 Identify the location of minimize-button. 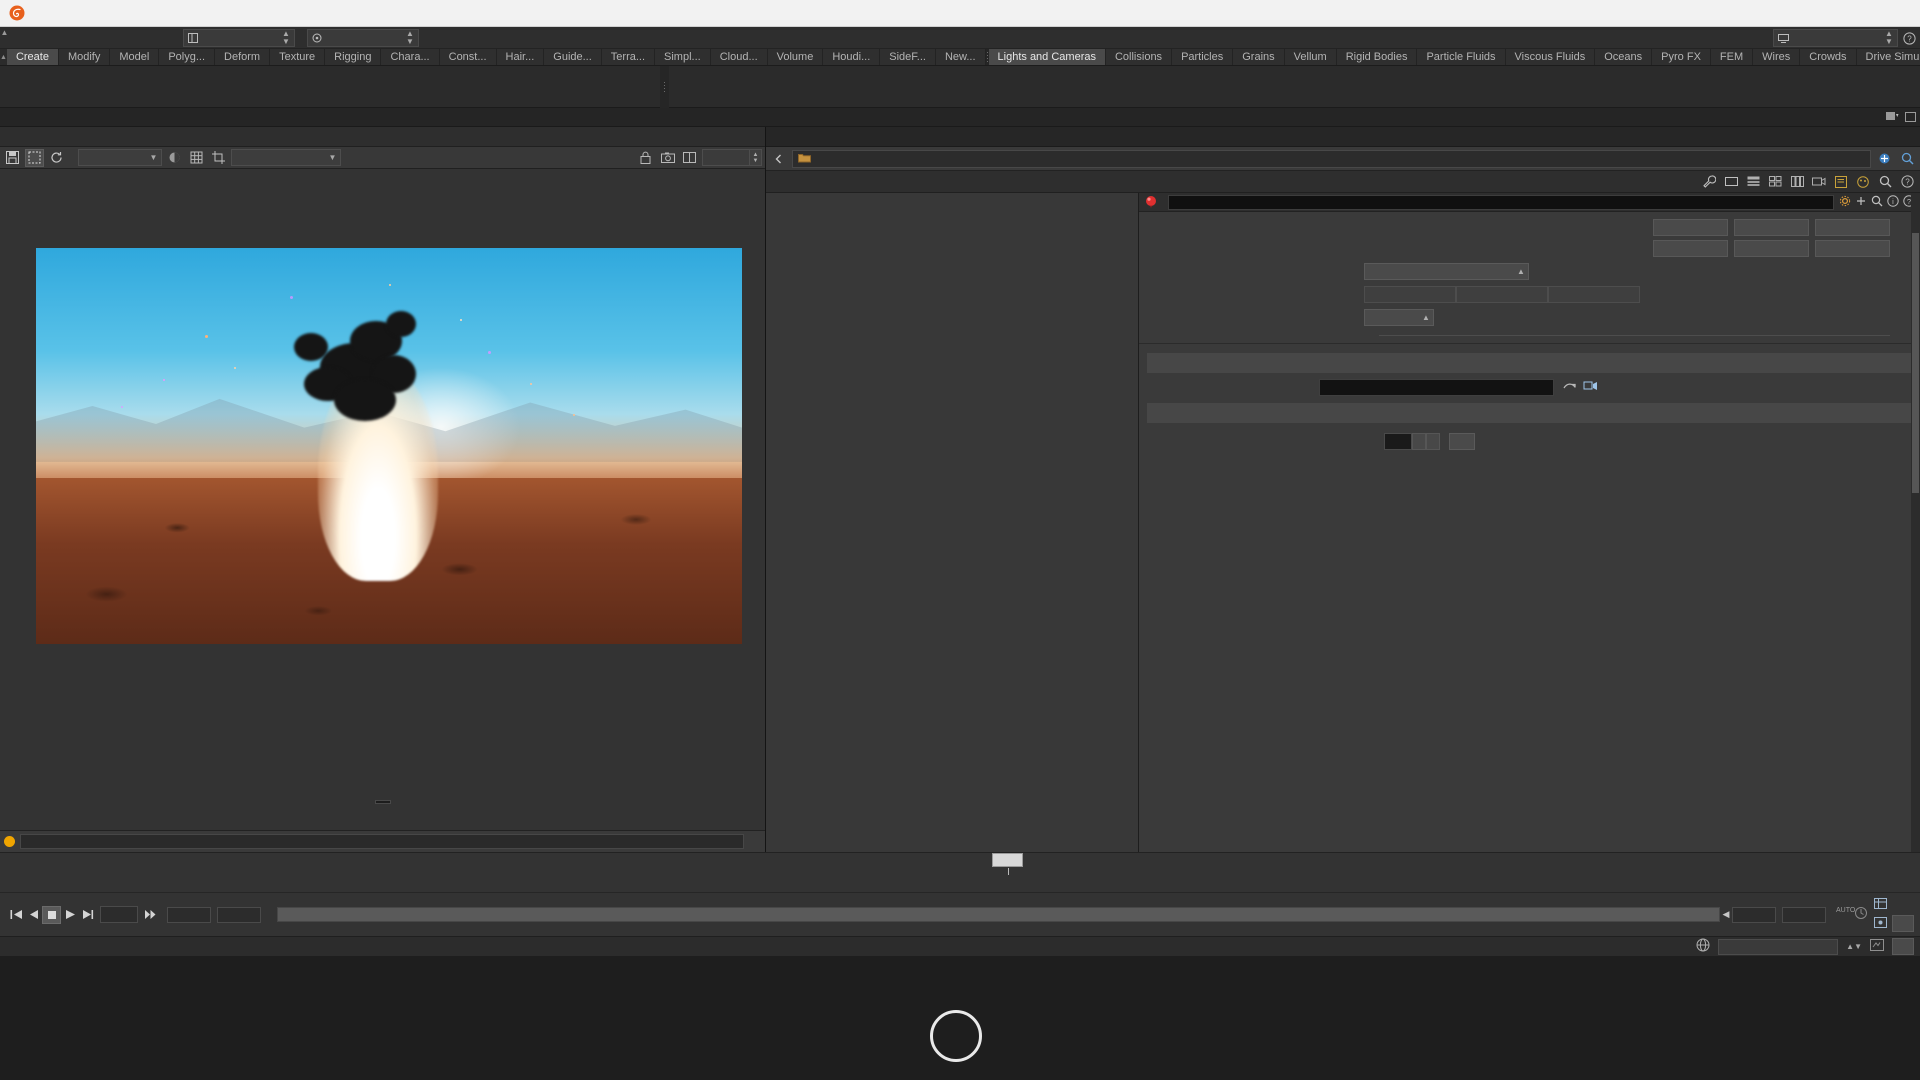
(1805, 13).